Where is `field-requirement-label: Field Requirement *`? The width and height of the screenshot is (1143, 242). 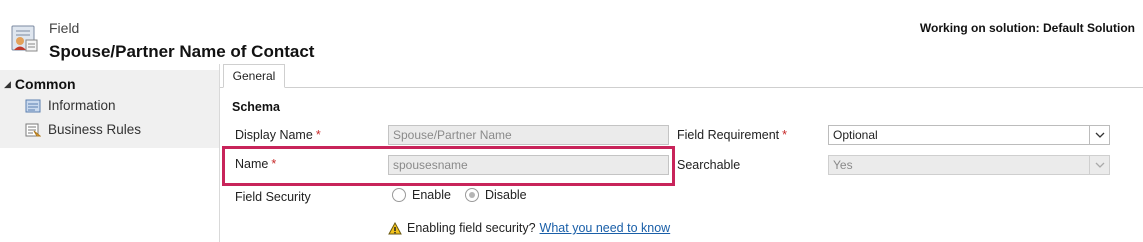 field-requirement-label: Field Requirement * is located at coordinates (732, 135).